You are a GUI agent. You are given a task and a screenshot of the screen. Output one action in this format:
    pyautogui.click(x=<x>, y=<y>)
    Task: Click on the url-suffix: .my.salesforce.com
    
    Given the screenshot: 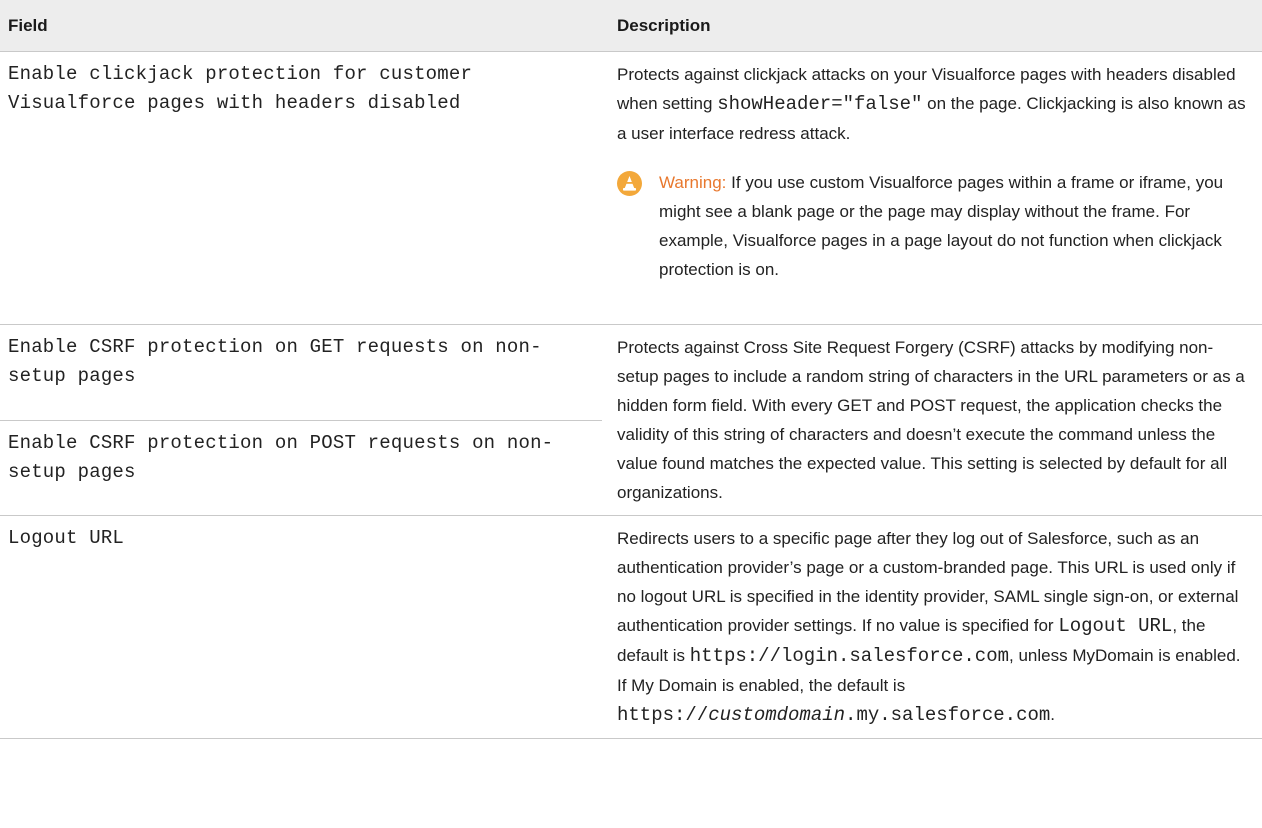 What is the action you would take?
    pyautogui.click(x=948, y=715)
    